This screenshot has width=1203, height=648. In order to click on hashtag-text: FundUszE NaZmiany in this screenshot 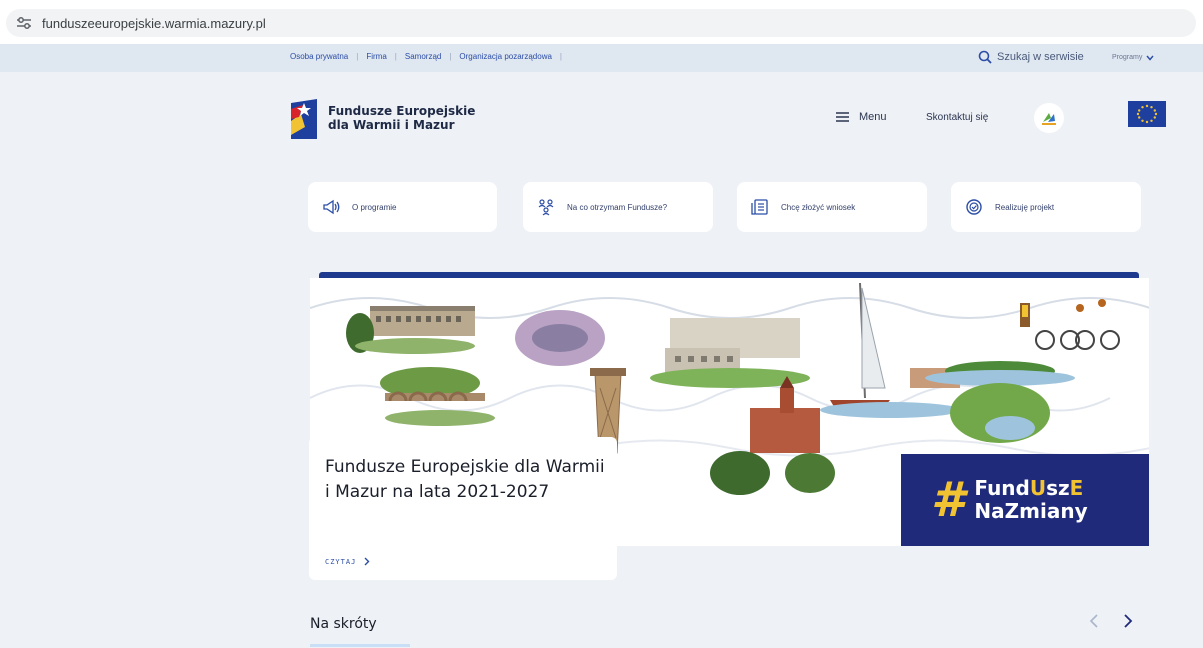, I will do `click(1030, 500)`.